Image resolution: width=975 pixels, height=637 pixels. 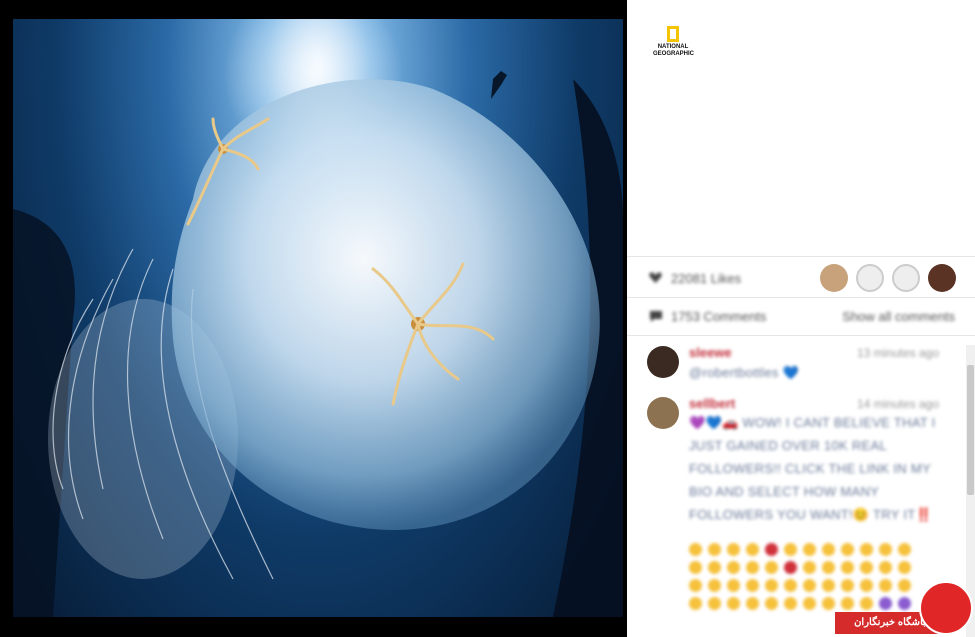 What do you see at coordinates (710, 352) in the screenshot?
I see `comment-username: sleewe` at bounding box center [710, 352].